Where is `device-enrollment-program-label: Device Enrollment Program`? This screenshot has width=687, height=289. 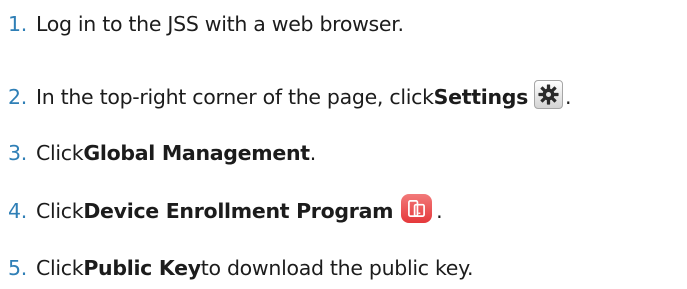
device-enrollment-program-label: Device Enrollment Program is located at coordinates (238, 211).